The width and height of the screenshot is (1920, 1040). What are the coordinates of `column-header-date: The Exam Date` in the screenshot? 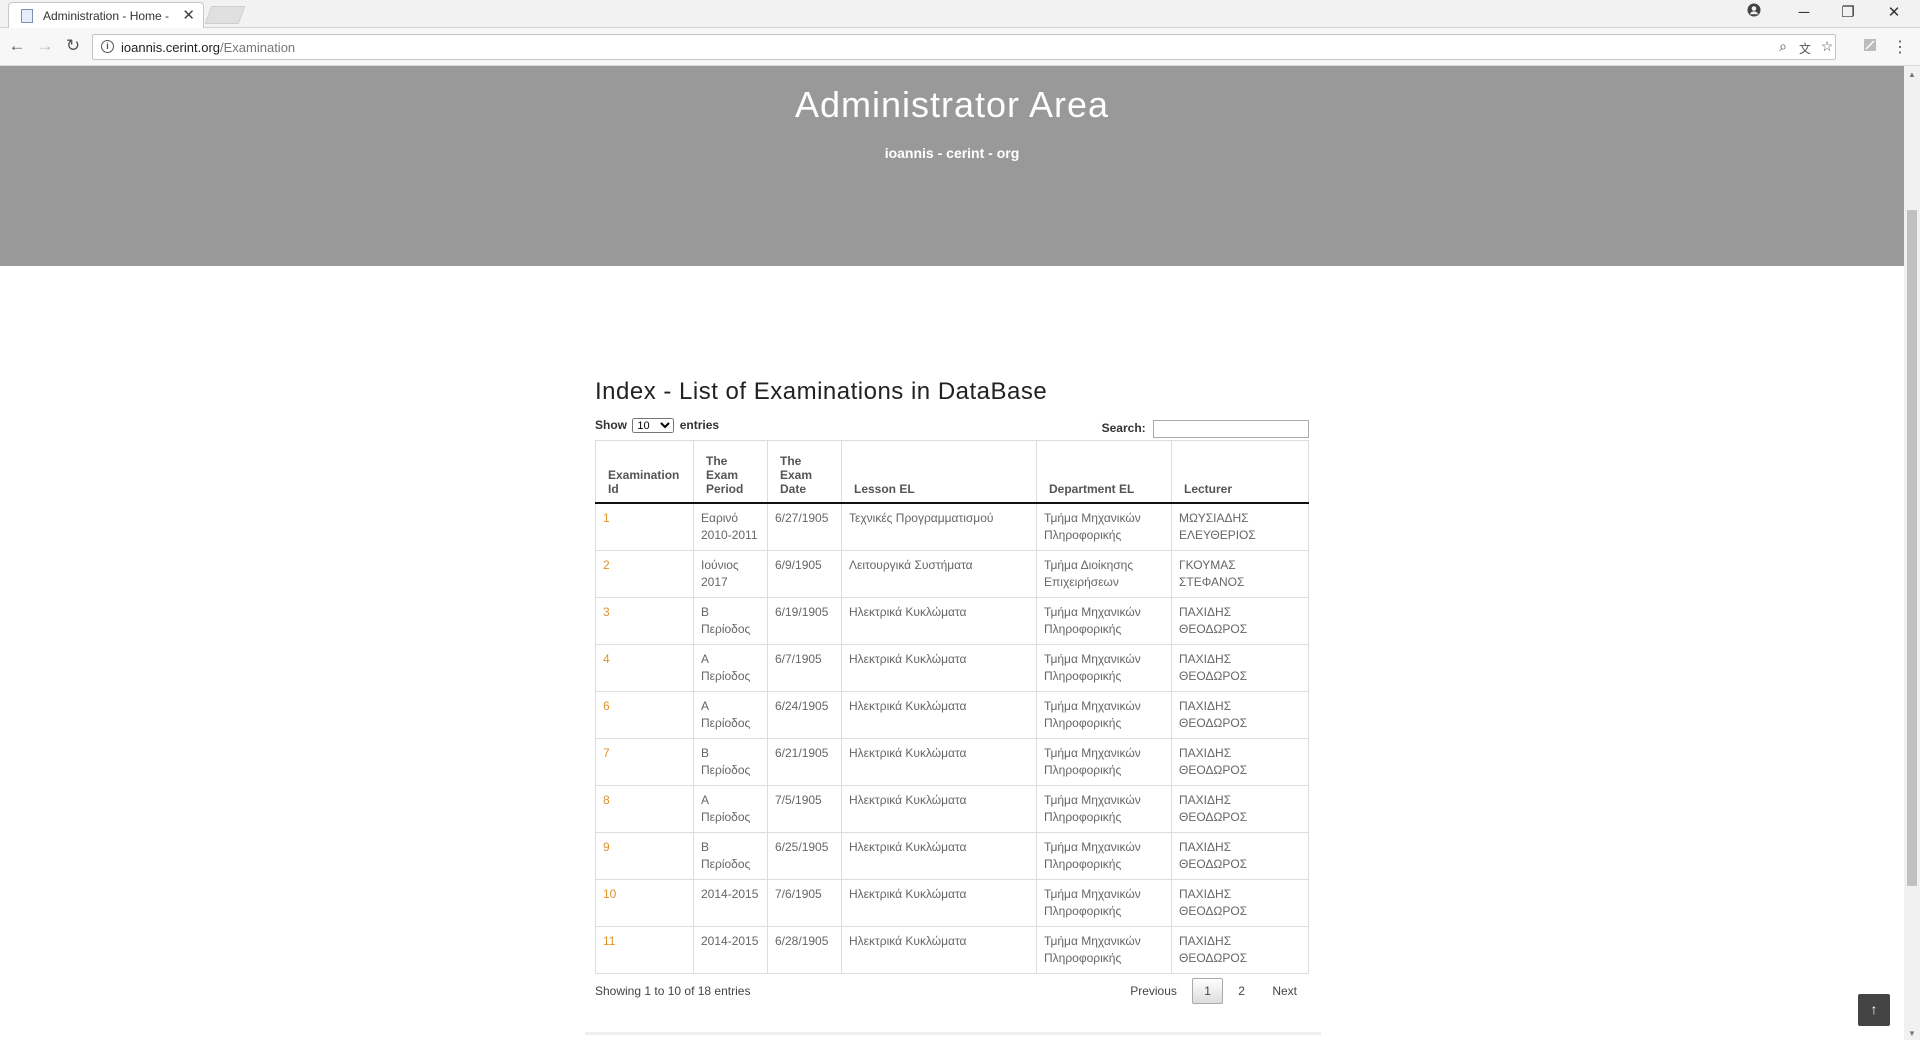 It's located at (804, 472).